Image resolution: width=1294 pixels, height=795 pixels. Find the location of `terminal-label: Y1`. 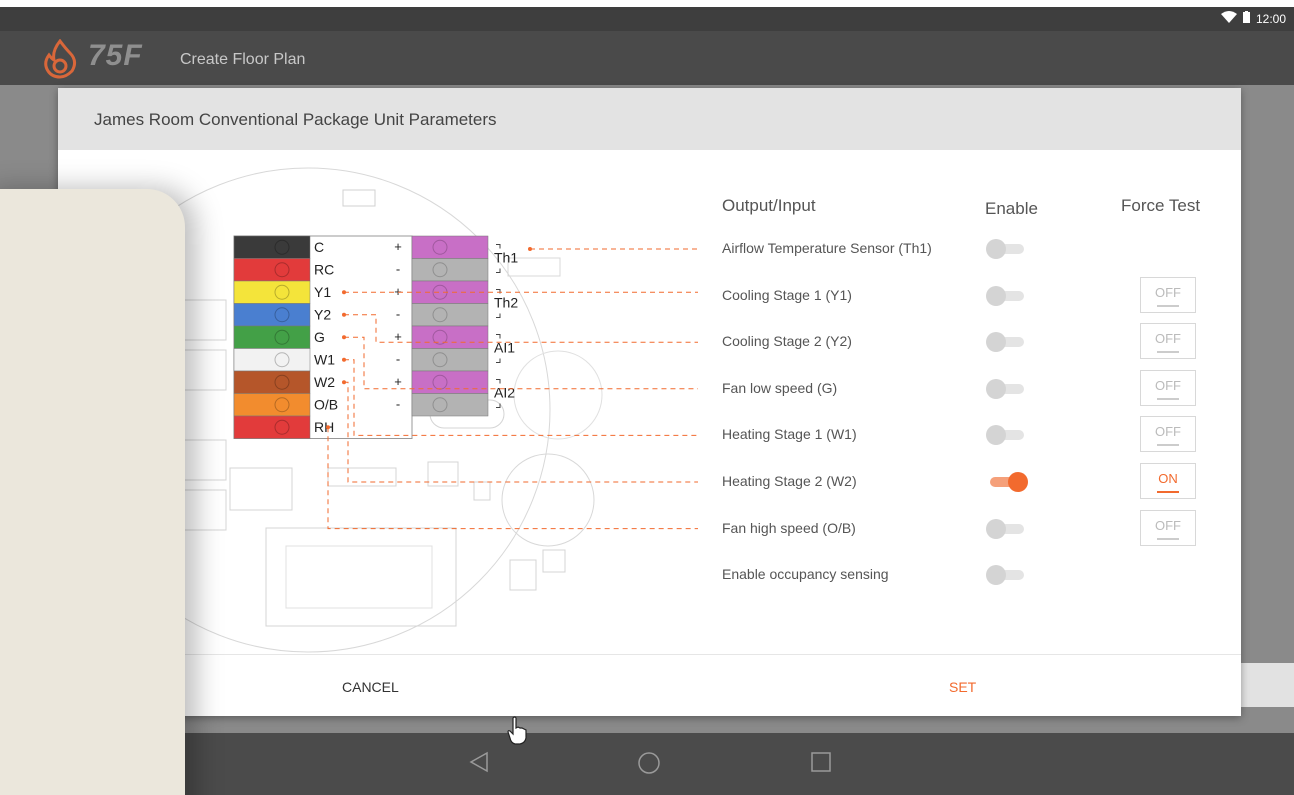

terminal-label: Y1 is located at coordinates (322, 292).